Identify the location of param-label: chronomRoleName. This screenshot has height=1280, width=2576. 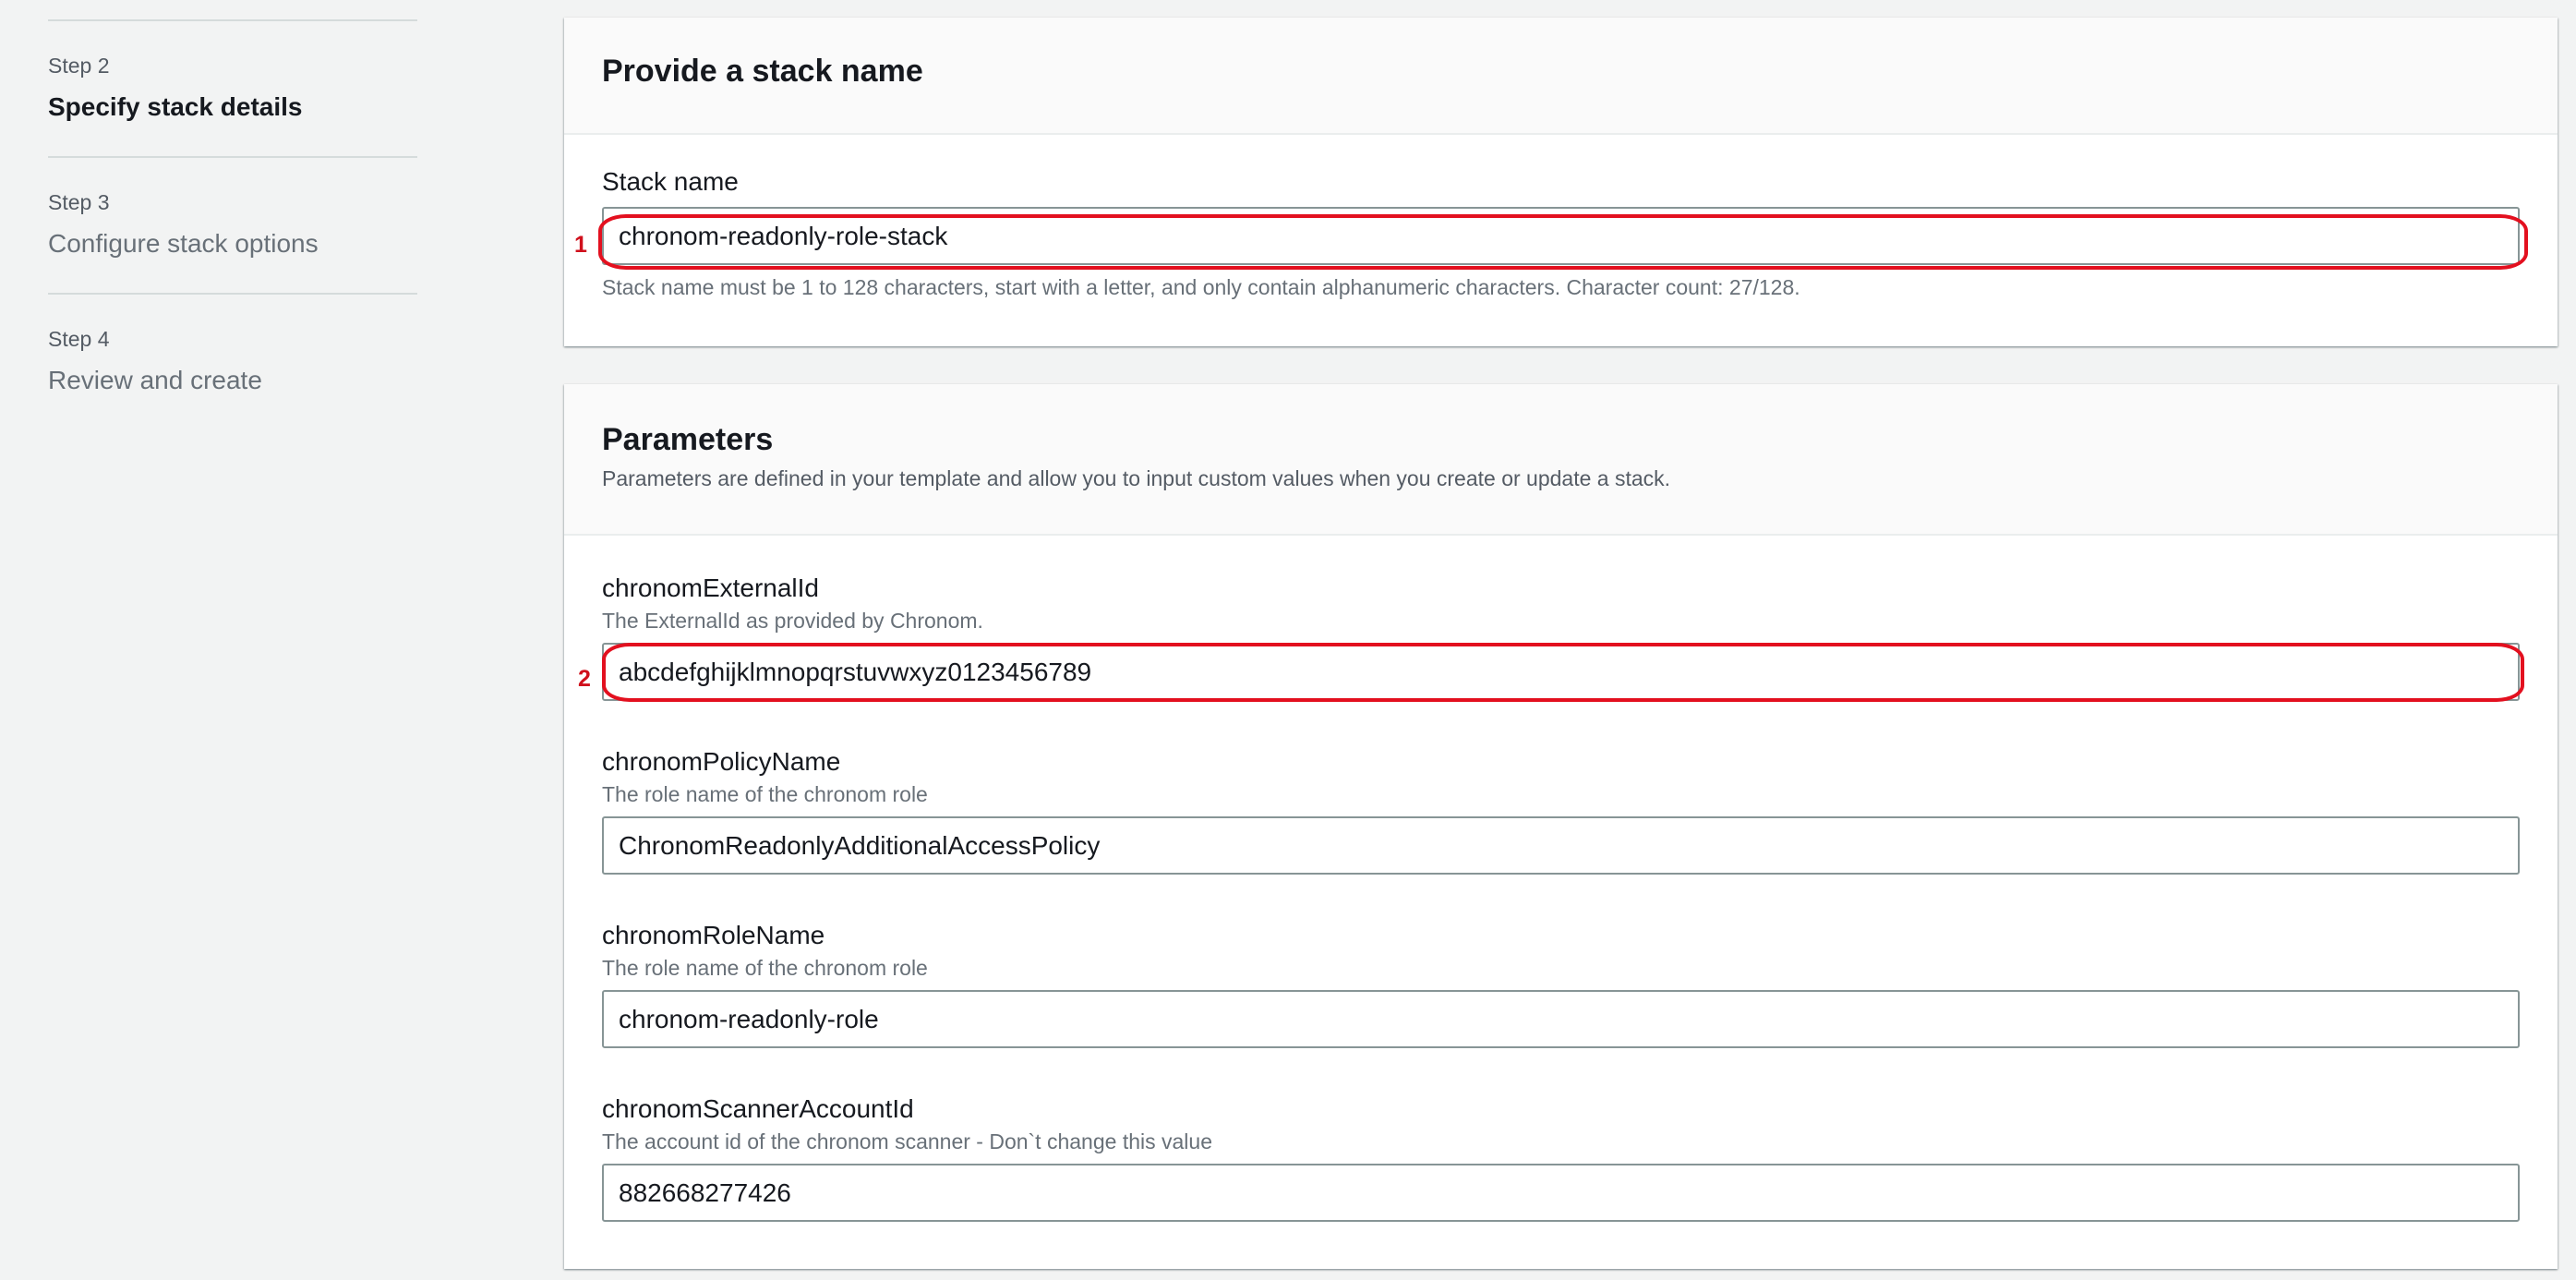
(713, 935).